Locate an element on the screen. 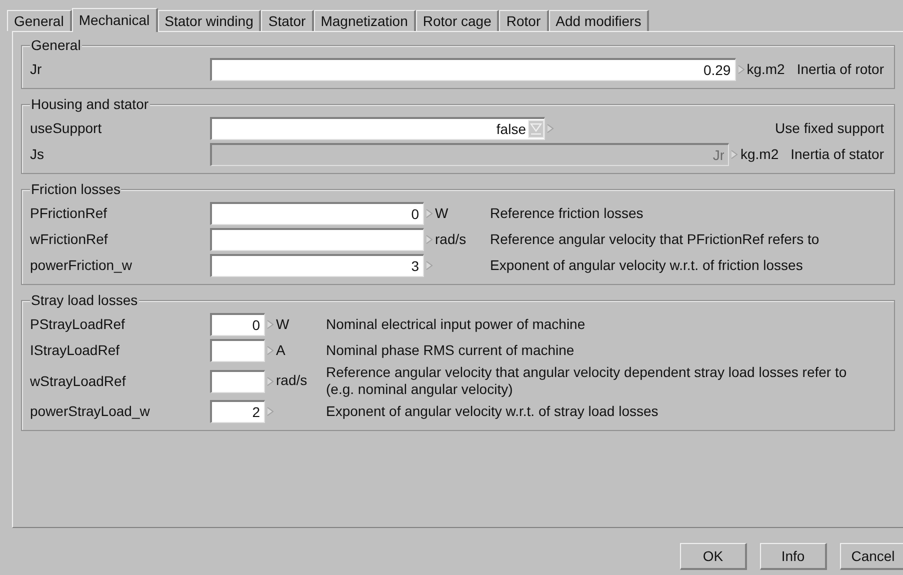  parameter-label: useSupport is located at coordinates (66, 128).